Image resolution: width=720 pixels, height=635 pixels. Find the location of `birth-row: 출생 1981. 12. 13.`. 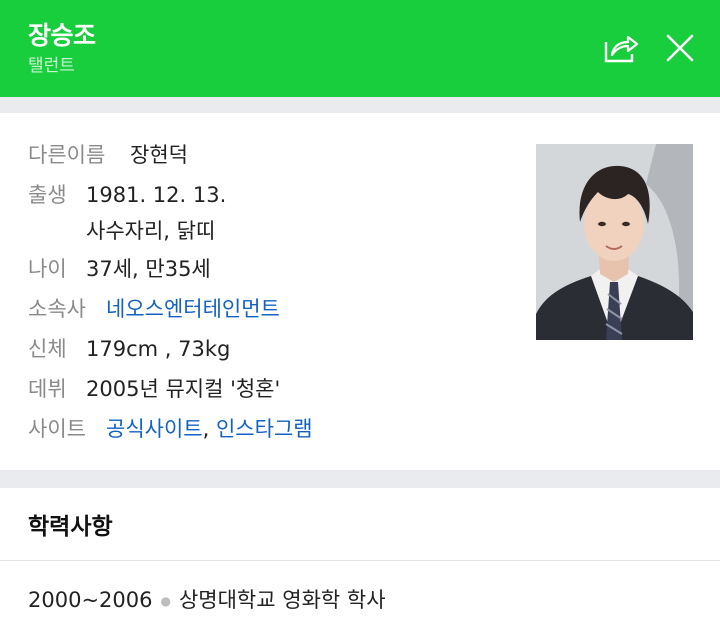

birth-row: 출생 1981. 12. 13. is located at coordinates (127, 195).